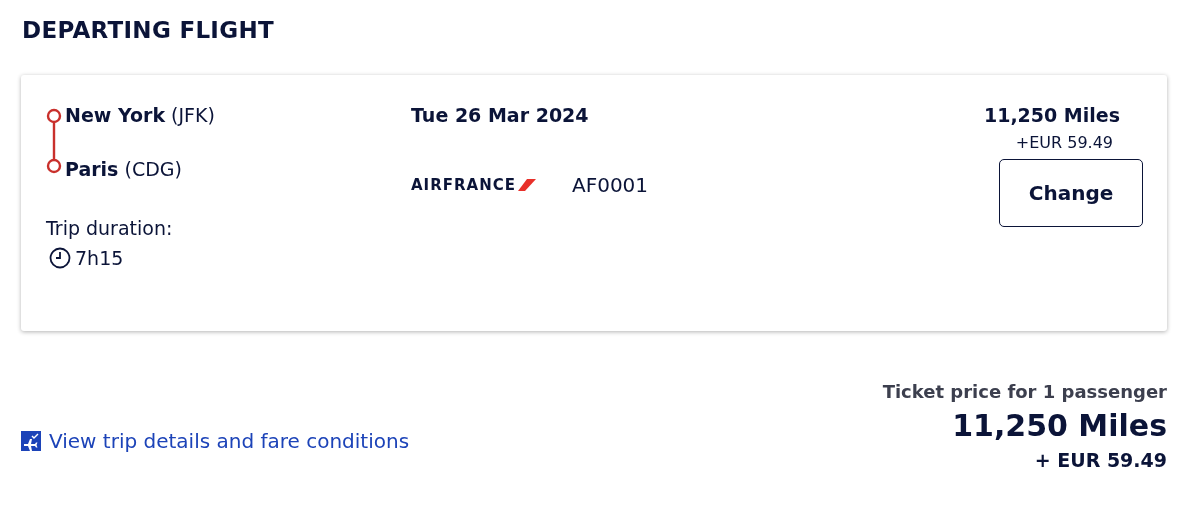  Describe the element at coordinates (1051, 115) in the screenshot. I see `miles-price: 11,250 Miles` at that location.